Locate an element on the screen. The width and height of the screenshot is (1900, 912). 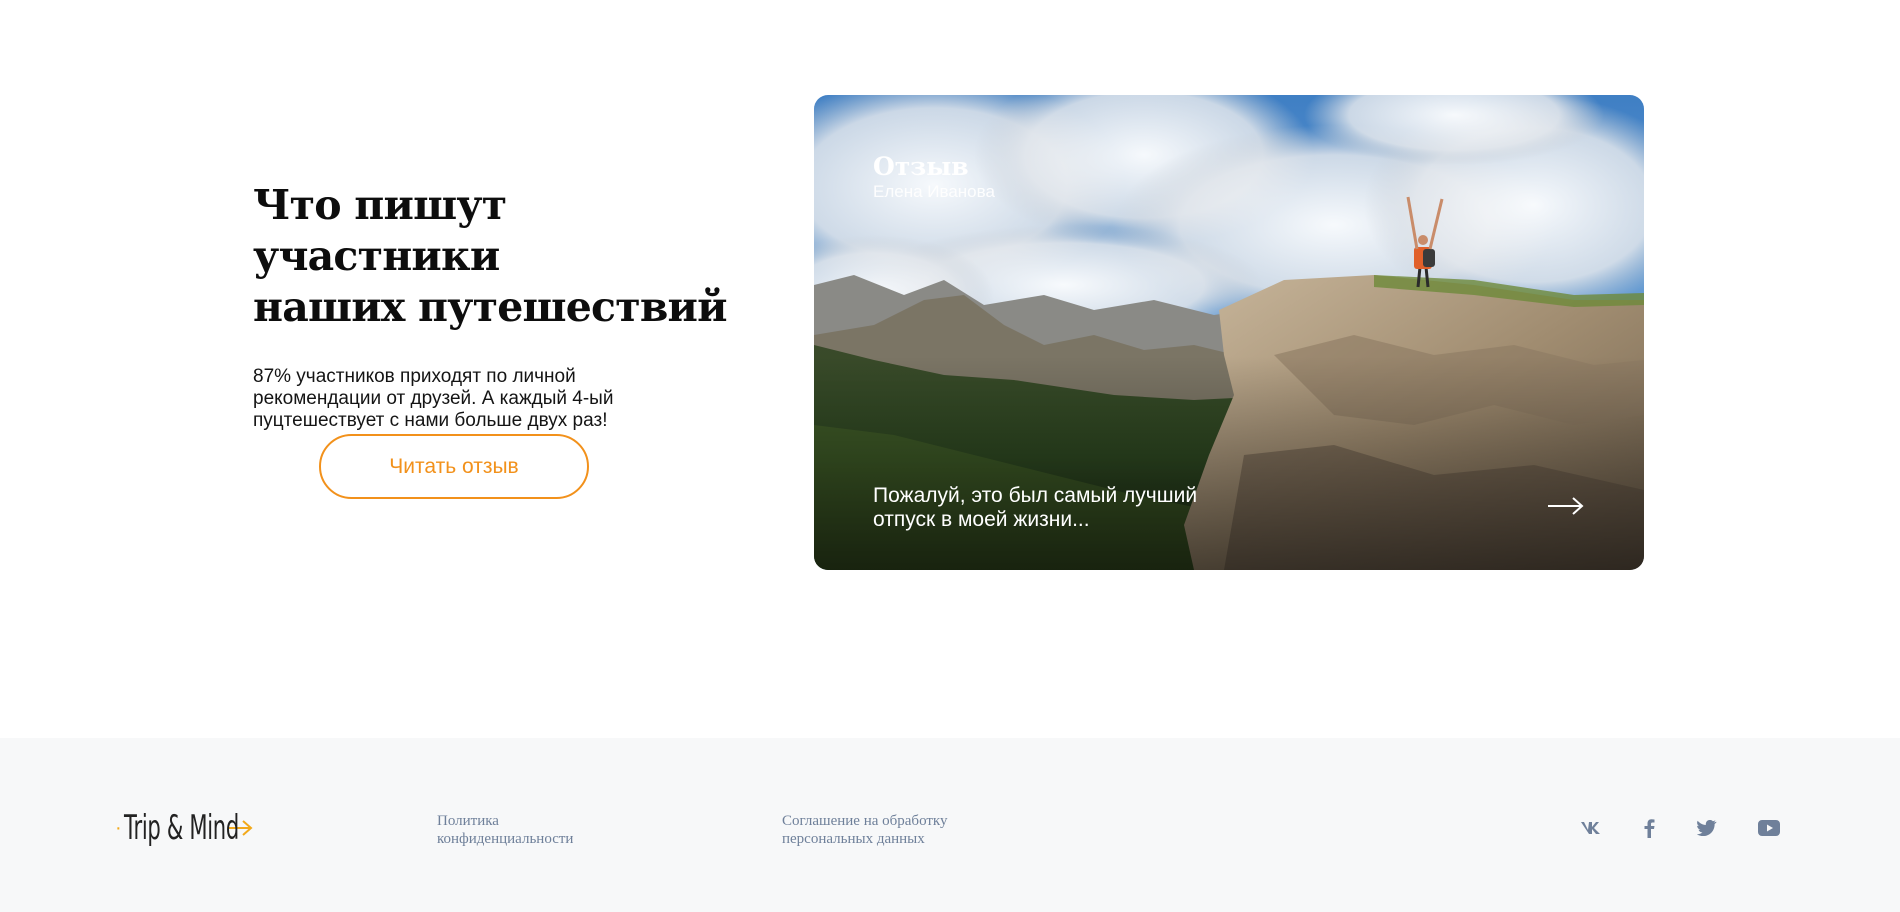
vk-icon is located at coordinates (1591, 828).